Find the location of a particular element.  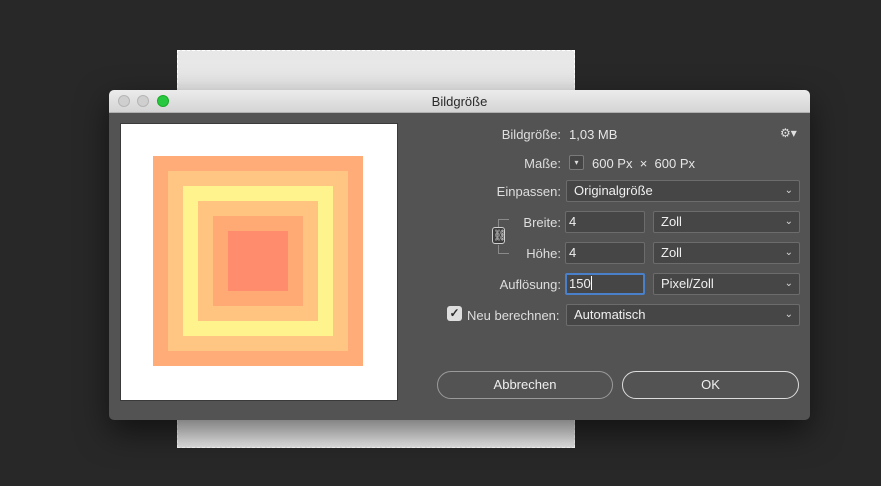

dialog-title: Bildgröße is located at coordinates (459, 101).